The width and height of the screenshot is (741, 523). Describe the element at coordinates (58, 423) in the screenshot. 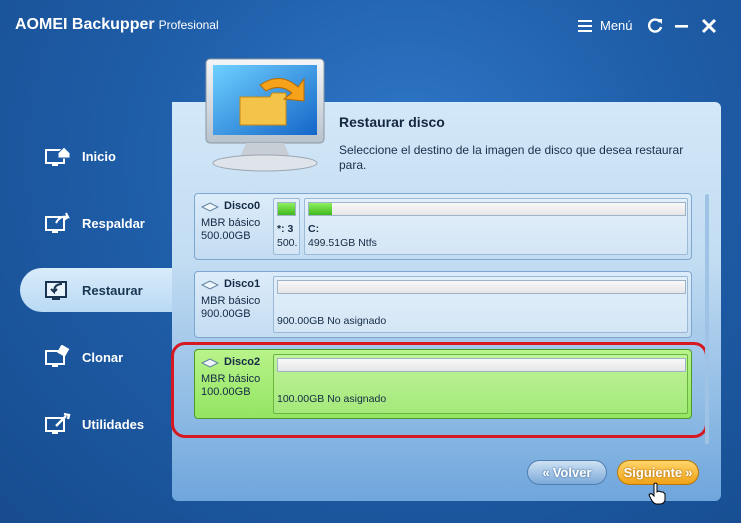

I see `tools-icon` at that location.